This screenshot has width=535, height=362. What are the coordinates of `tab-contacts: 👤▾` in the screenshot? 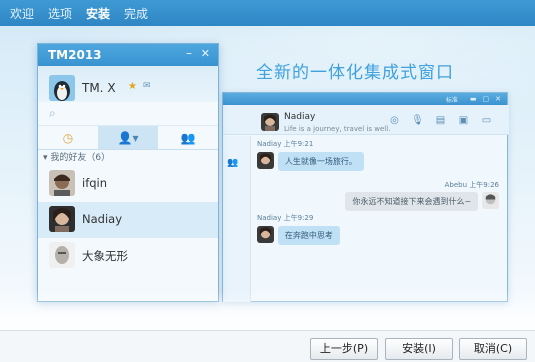 It's located at (128, 137).